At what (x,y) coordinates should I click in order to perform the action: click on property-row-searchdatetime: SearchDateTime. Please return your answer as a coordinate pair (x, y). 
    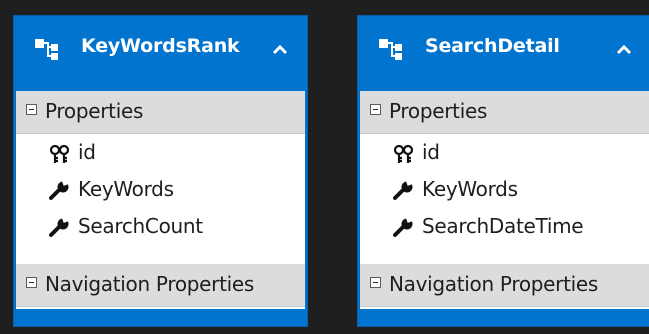
    Looking at the image, I should click on (504, 228).